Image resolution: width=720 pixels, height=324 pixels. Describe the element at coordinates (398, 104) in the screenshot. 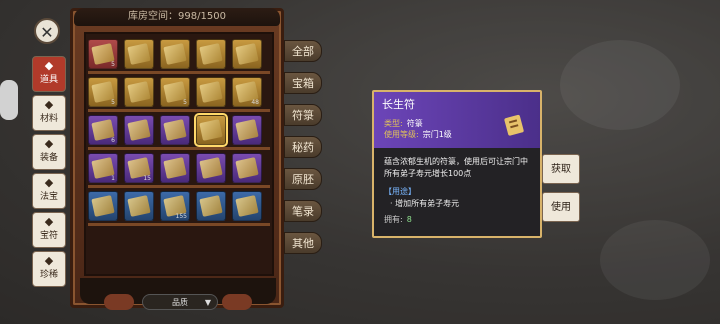

I see `item-title: 长生符` at that location.